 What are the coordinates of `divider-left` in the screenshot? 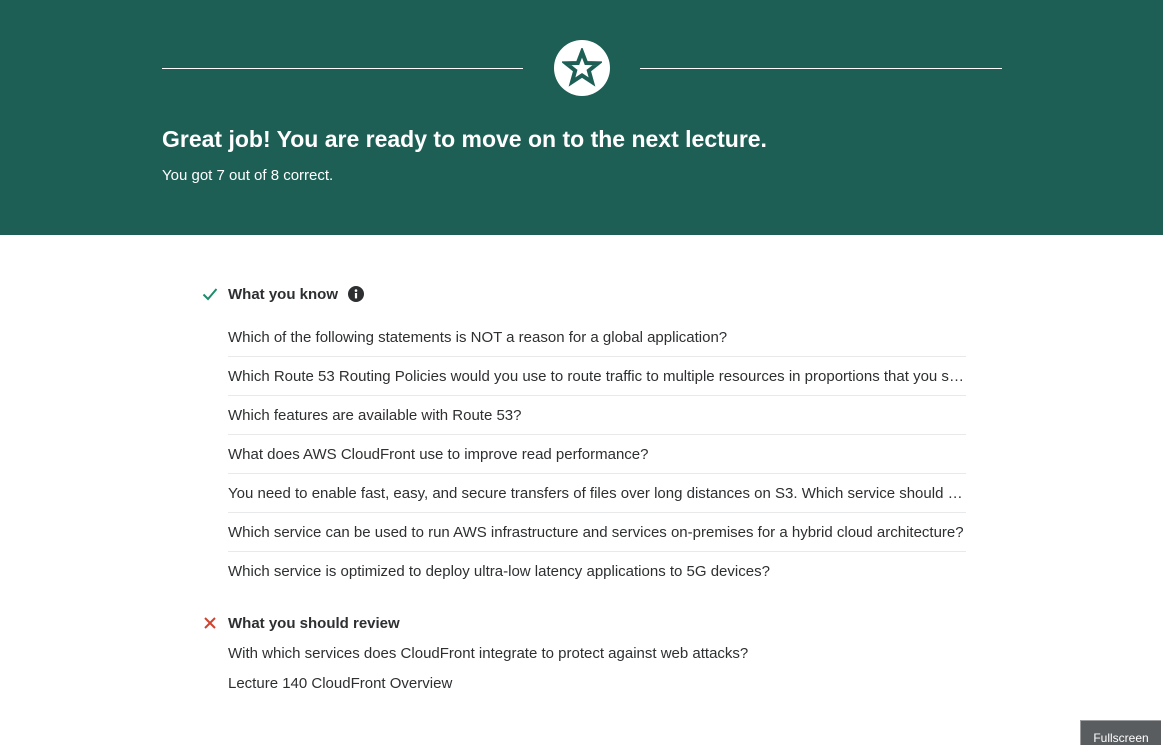 It's located at (342, 68).